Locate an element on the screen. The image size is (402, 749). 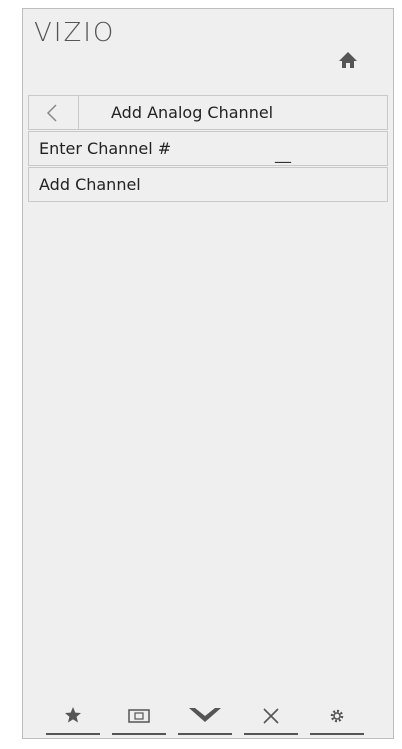
favorites-button is located at coordinates (73, 720).